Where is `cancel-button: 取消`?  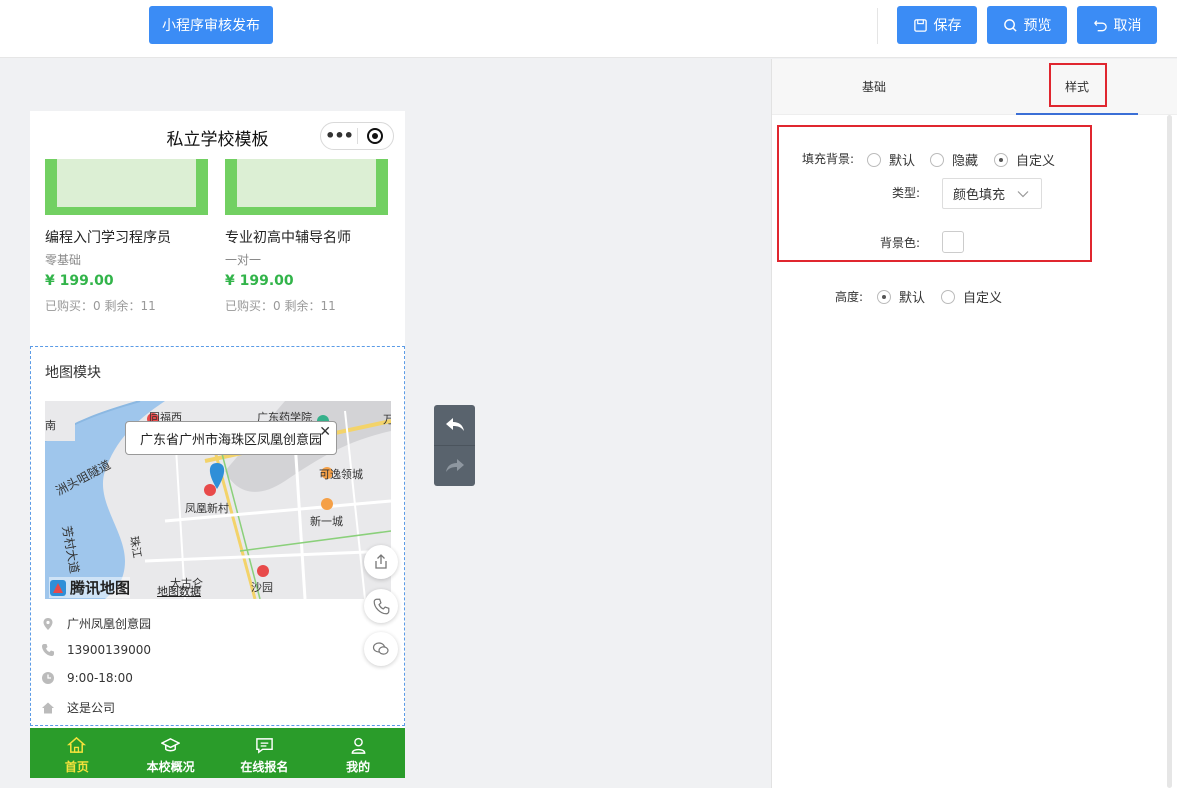 cancel-button: 取消 is located at coordinates (1117, 25).